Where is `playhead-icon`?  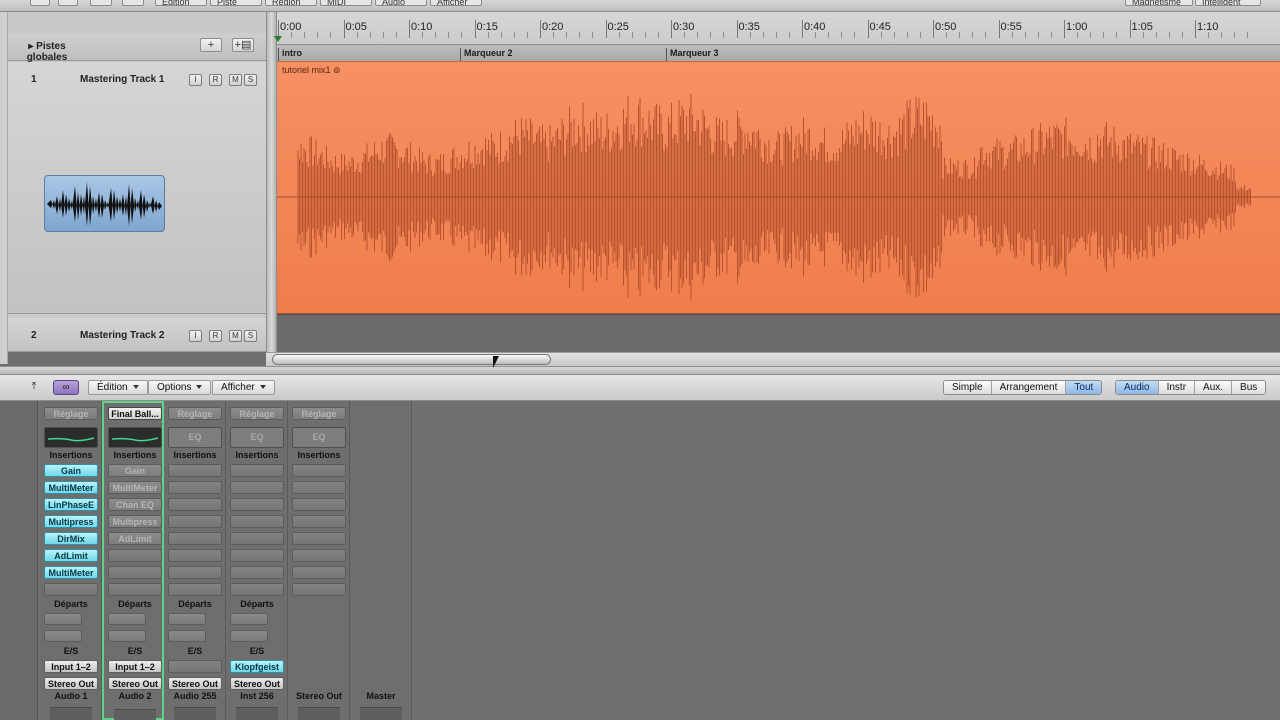 playhead-icon is located at coordinates (278, 39).